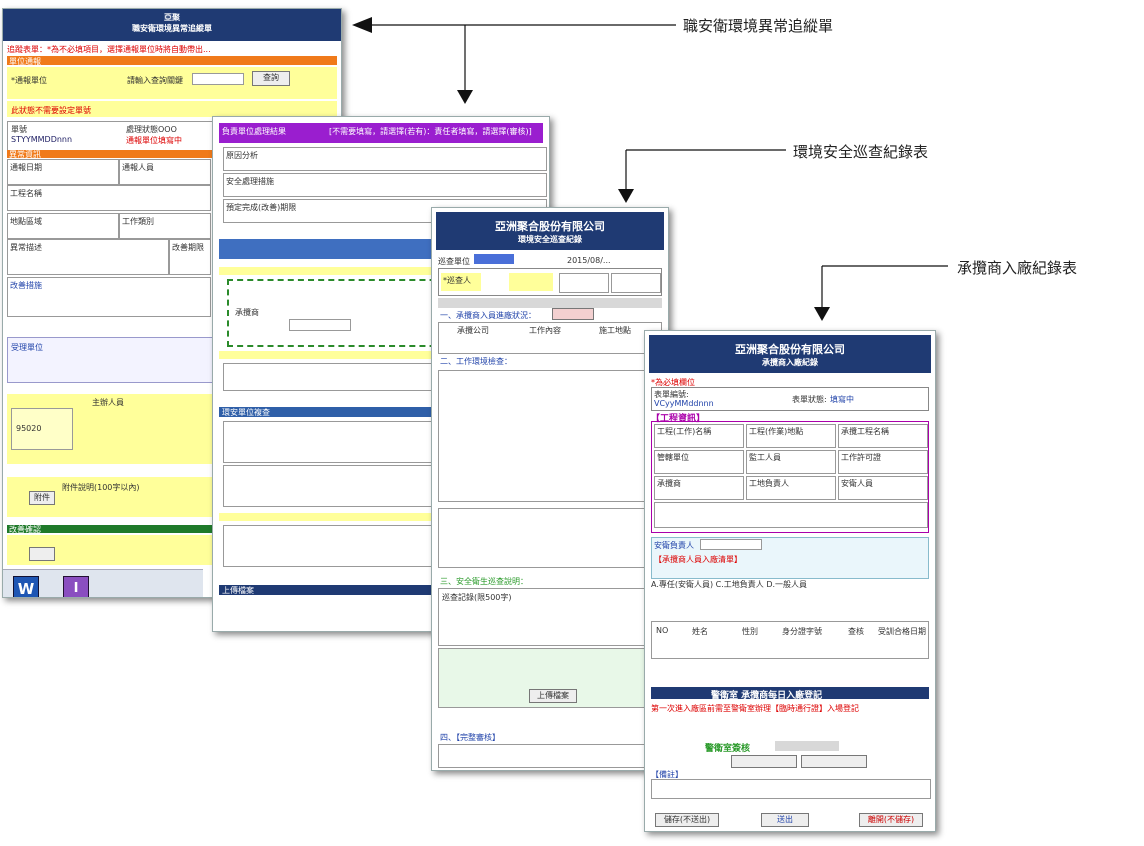  Describe the element at coordinates (320, 325) in the screenshot. I see `form1b-select` at that location.